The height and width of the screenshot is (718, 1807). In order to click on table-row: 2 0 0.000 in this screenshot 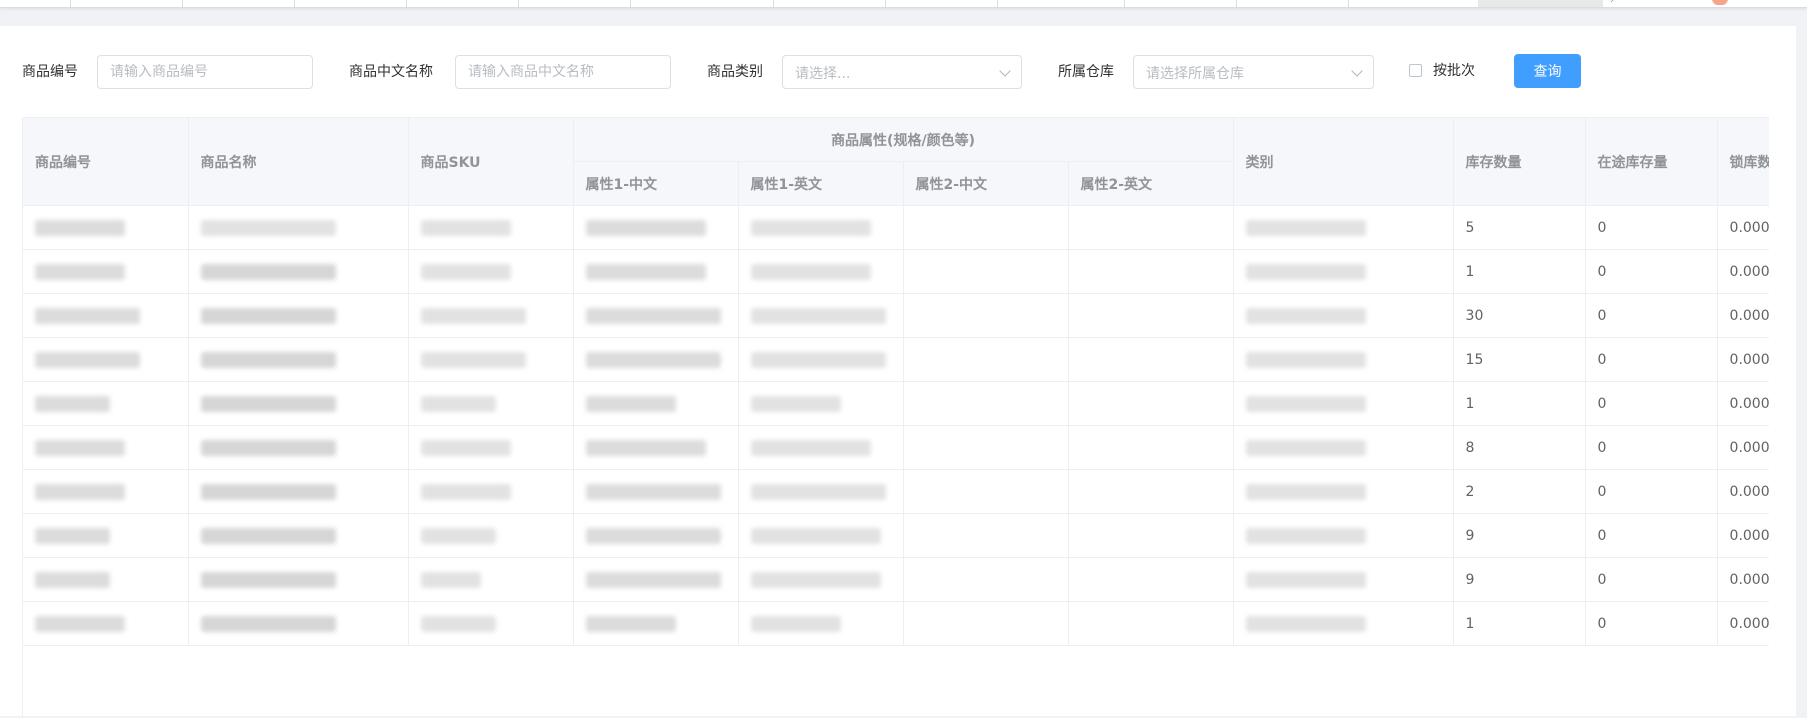, I will do `click(896, 491)`.